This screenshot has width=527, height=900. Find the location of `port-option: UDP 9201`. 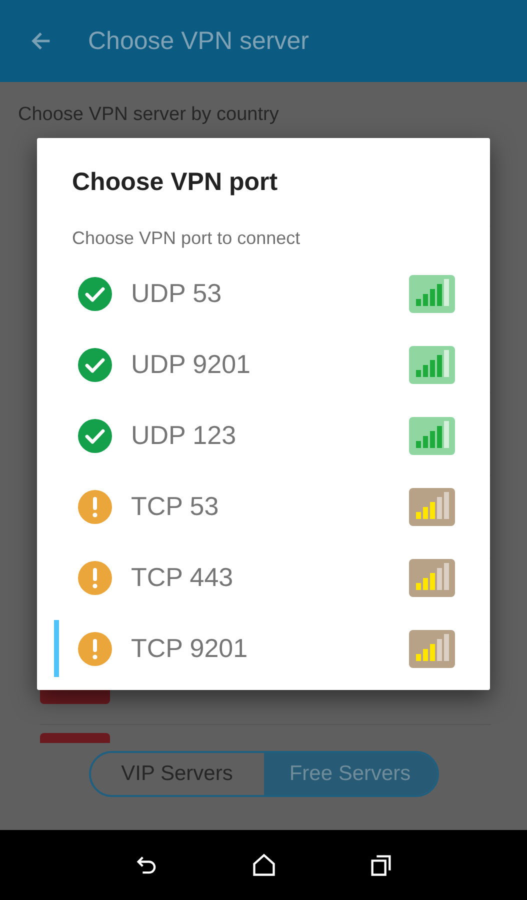

port-option: UDP 9201 is located at coordinates (254, 364).